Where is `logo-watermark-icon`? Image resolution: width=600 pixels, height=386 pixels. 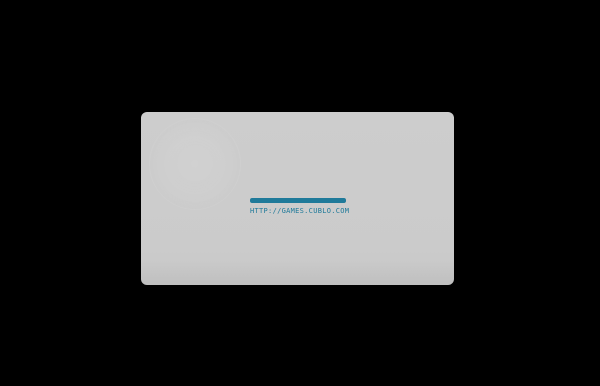 logo-watermark-icon is located at coordinates (195, 164).